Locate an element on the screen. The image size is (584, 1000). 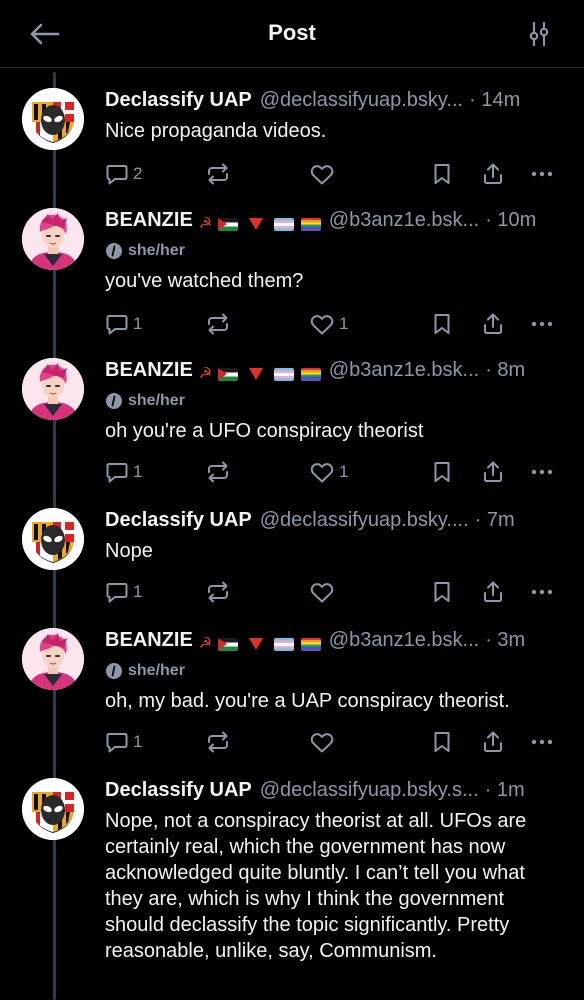
post-time: · 7m is located at coordinates (494, 520).